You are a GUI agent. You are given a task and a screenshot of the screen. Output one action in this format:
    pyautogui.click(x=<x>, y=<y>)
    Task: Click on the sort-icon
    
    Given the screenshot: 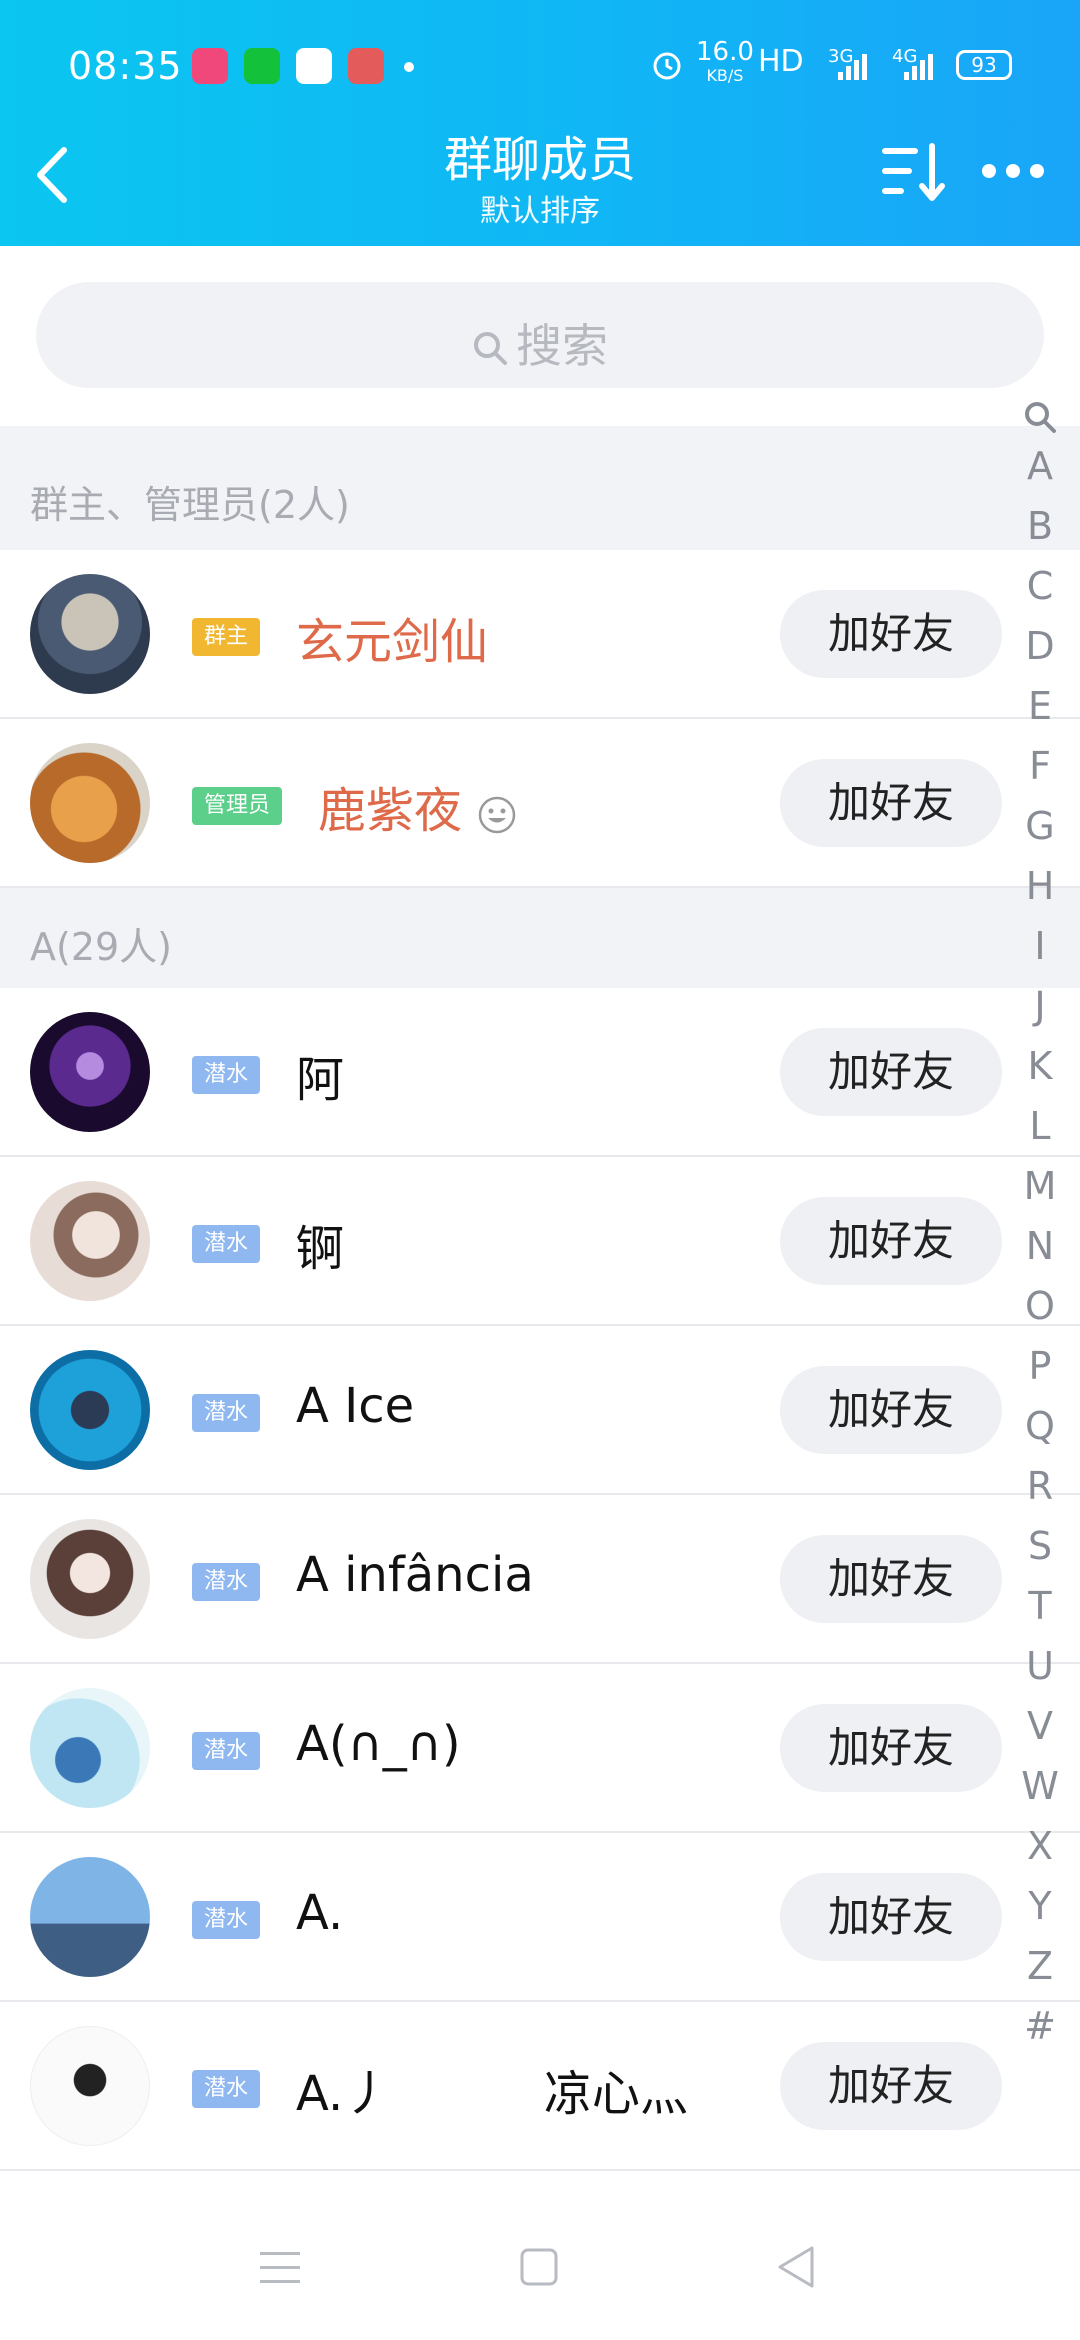 What is the action you would take?
    pyautogui.click(x=913, y=172)
    